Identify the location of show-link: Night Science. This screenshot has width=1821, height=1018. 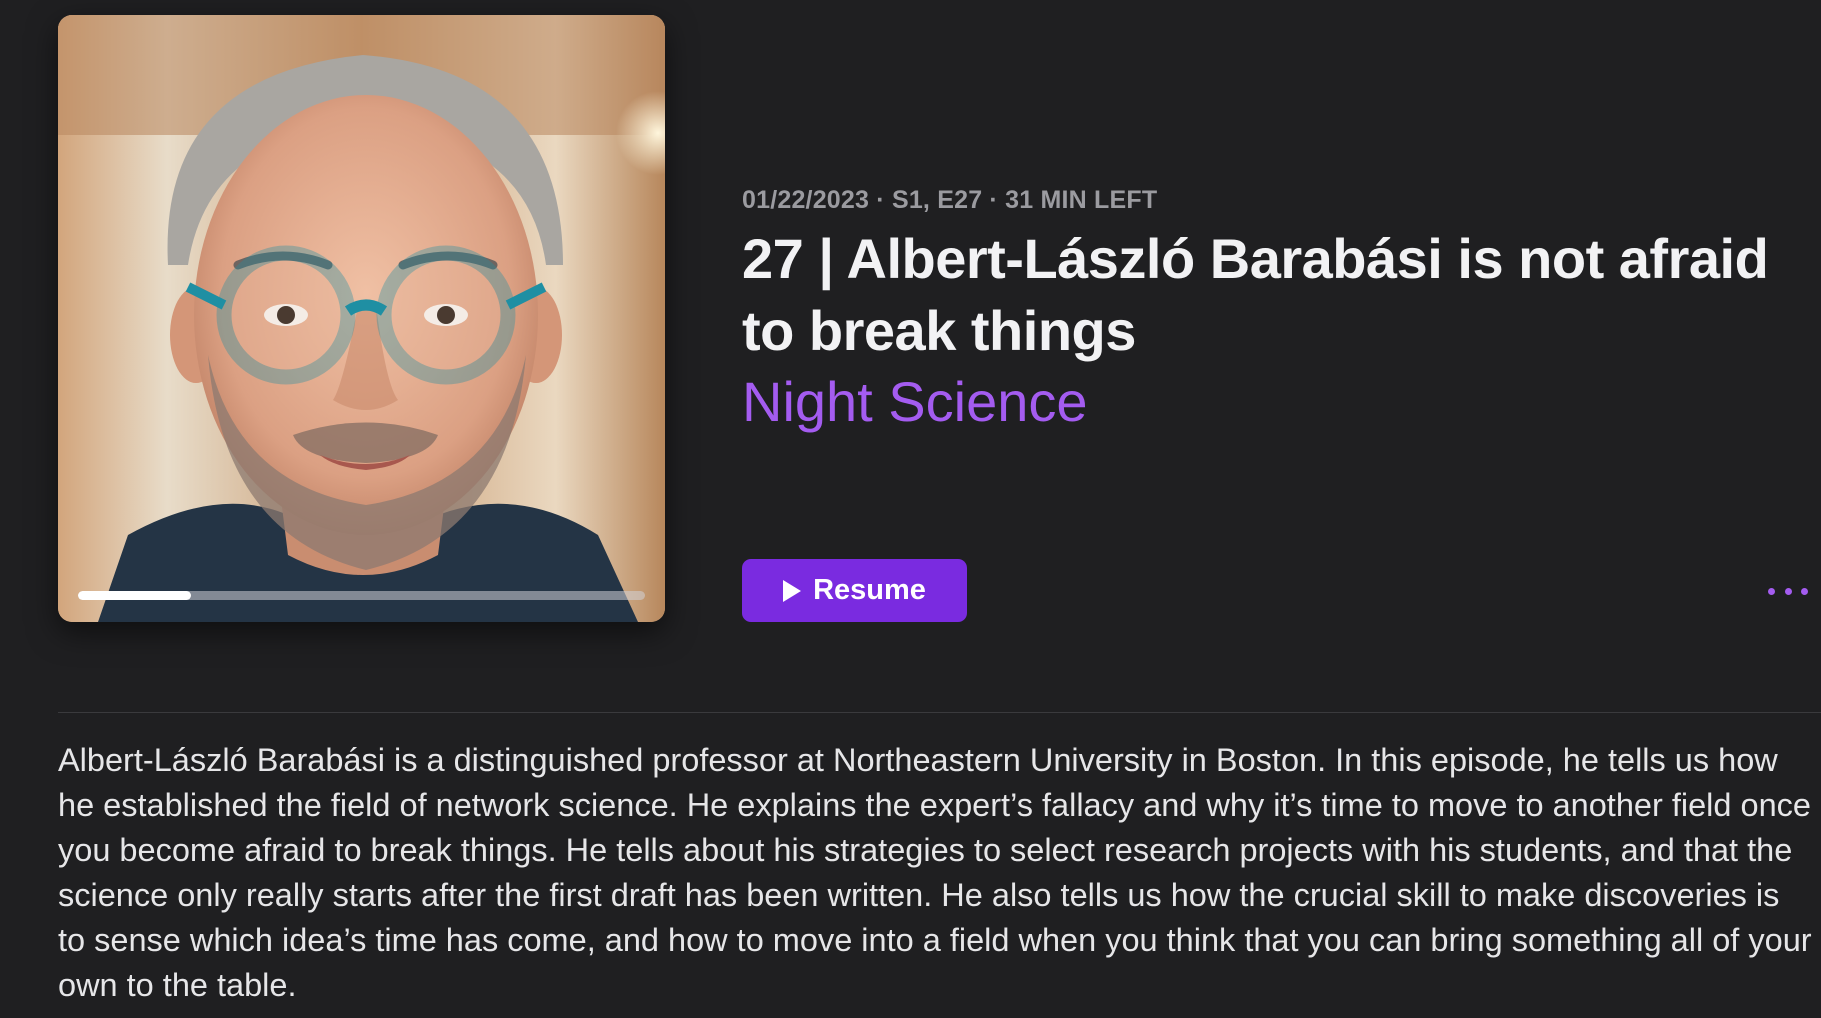
(915, 402).